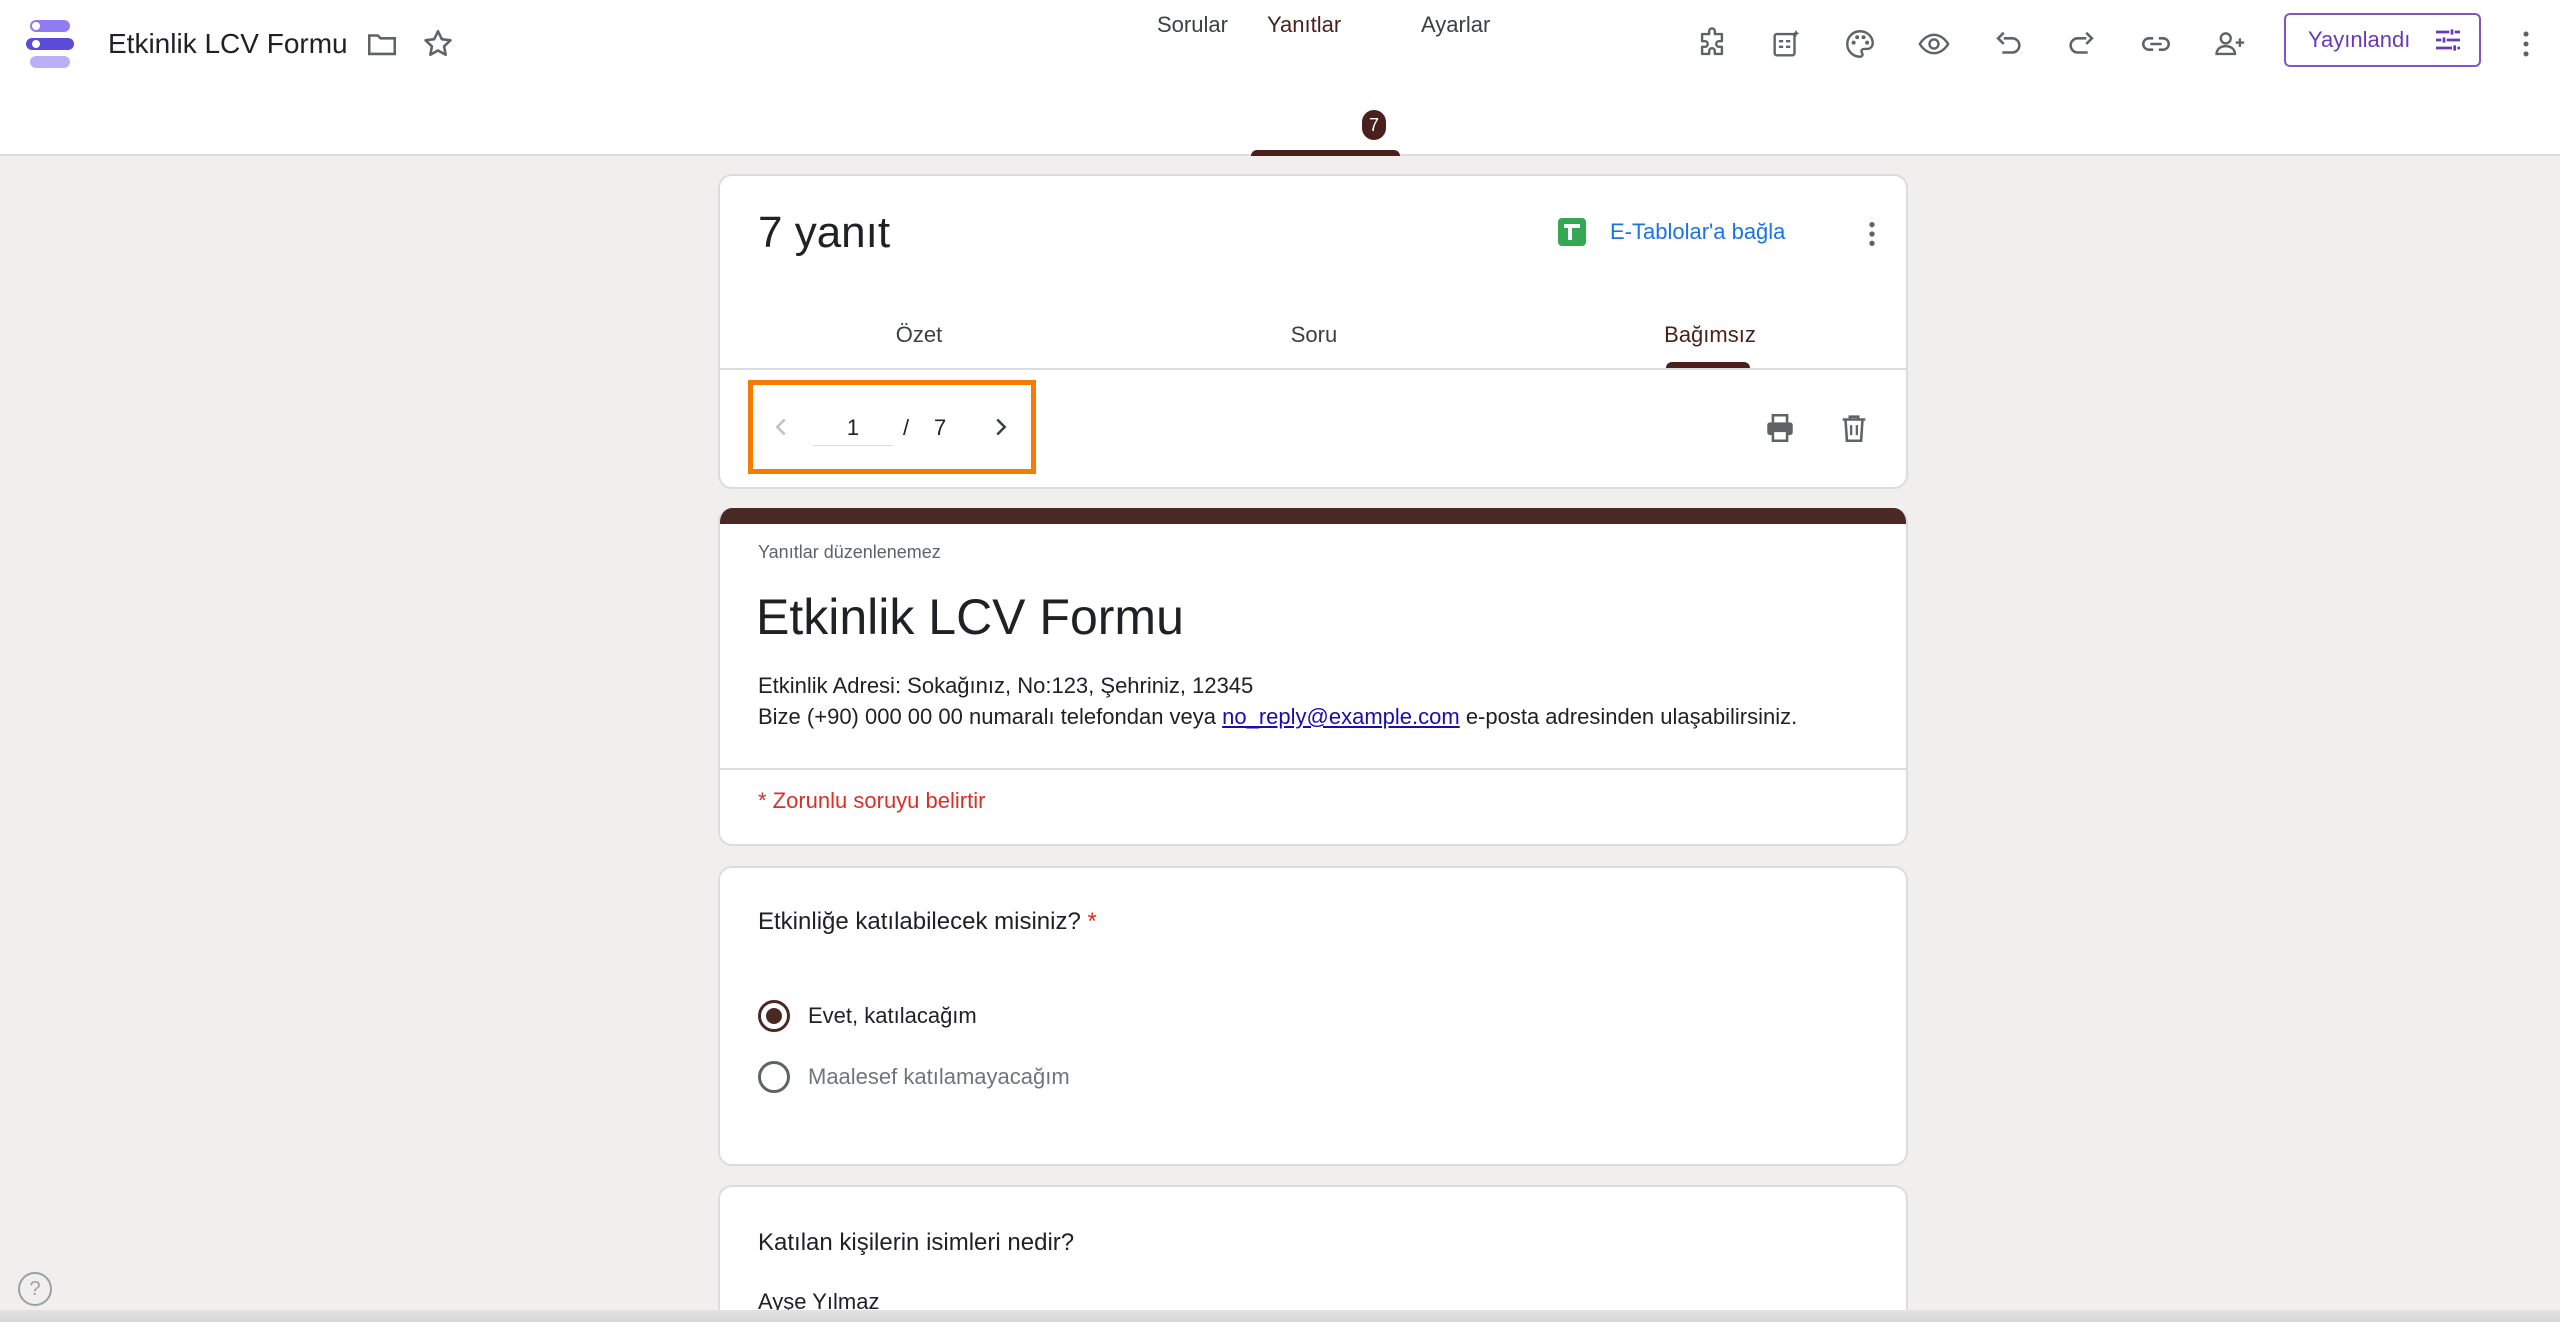 The image size is (2560, 1322). Describe the element at coordinates (970, 617) in the screenshot. I see `form-title: Etkinlik LCV Formu` at that location.